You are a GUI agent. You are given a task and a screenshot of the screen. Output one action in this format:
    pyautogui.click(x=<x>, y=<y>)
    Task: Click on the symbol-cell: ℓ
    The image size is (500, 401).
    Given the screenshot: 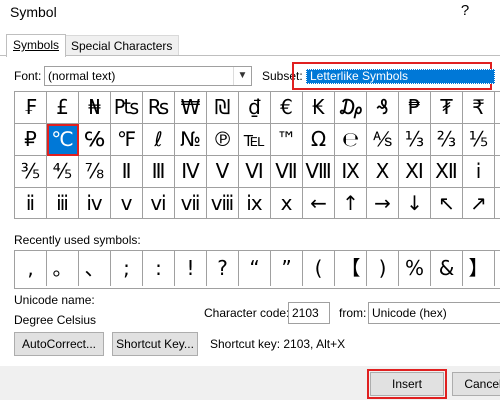 What is the action you would take?
    pyautogui.click(x=159, y=140)
    